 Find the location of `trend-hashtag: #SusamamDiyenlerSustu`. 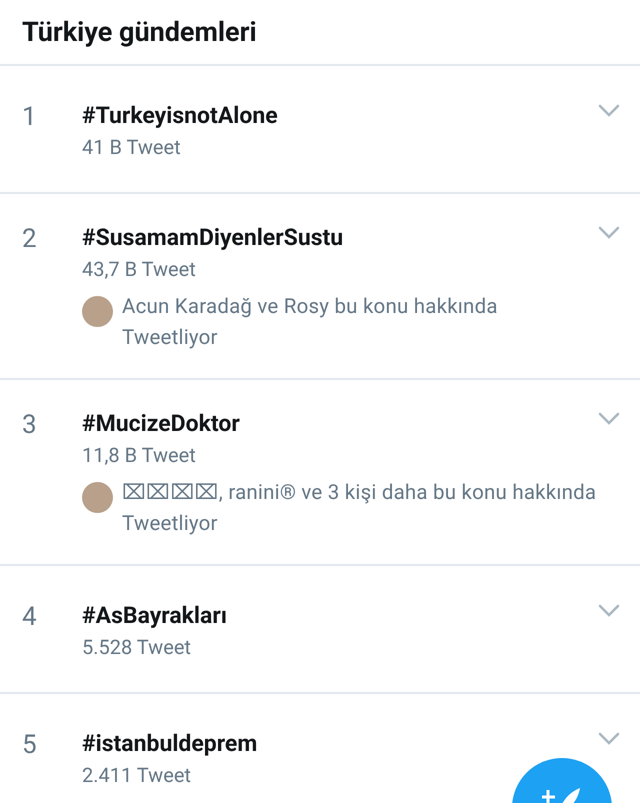

trend-hashtag: #SusamamDiyenlerSustu is located at coordinates (213, 238).